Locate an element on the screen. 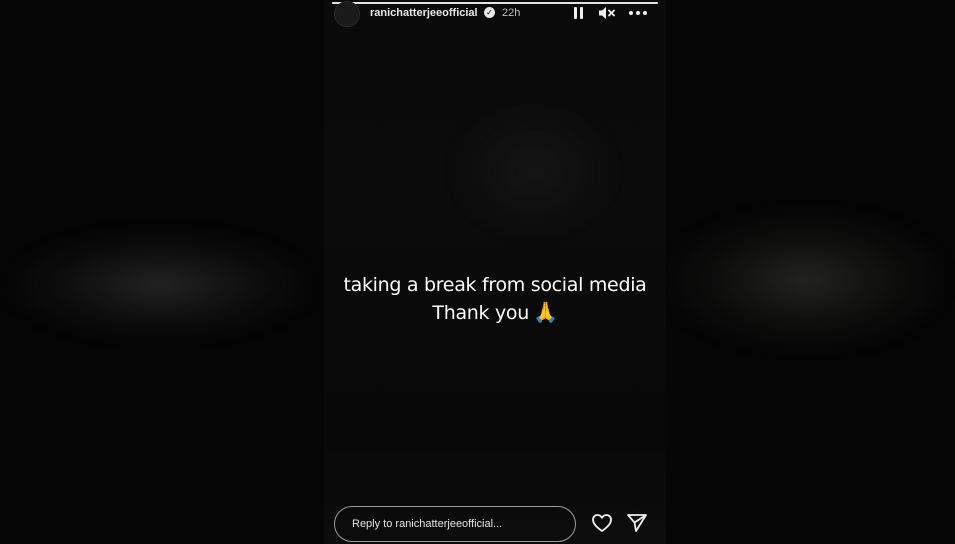  speaker-muted-icon is located at coordinates (607, 13).